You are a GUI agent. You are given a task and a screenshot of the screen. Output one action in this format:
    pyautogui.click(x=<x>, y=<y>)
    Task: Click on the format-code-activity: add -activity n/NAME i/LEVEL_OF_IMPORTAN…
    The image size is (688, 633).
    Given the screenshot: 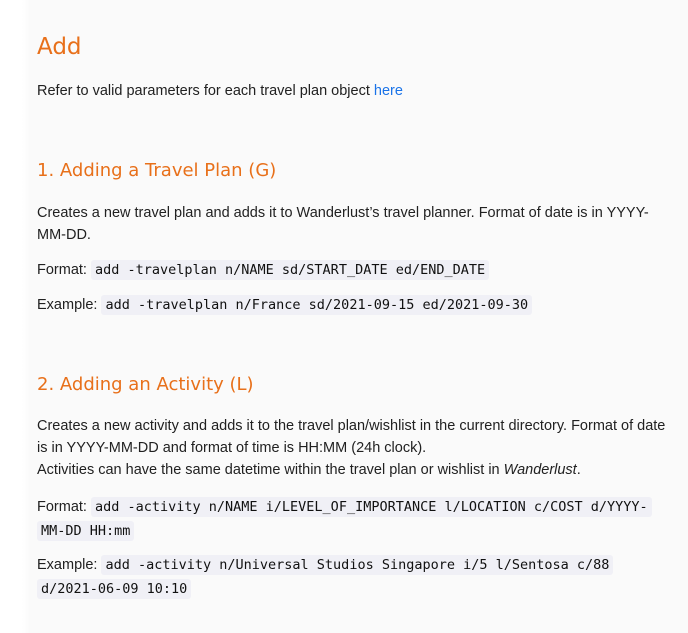 What is the action you would take?
    pyautogui.click(x=344, y=519)
    